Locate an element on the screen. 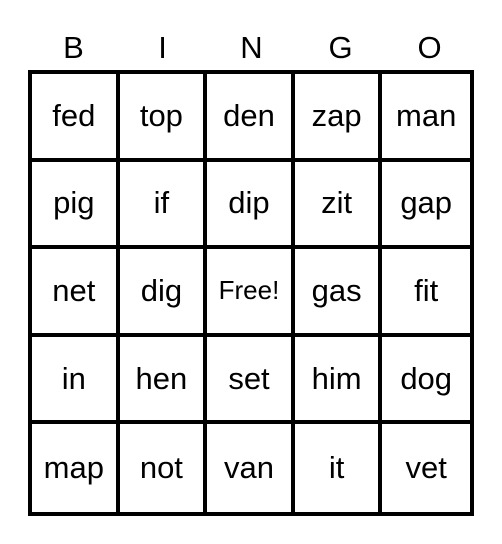  header-letter-g: G is located at coordinates (340, 47).